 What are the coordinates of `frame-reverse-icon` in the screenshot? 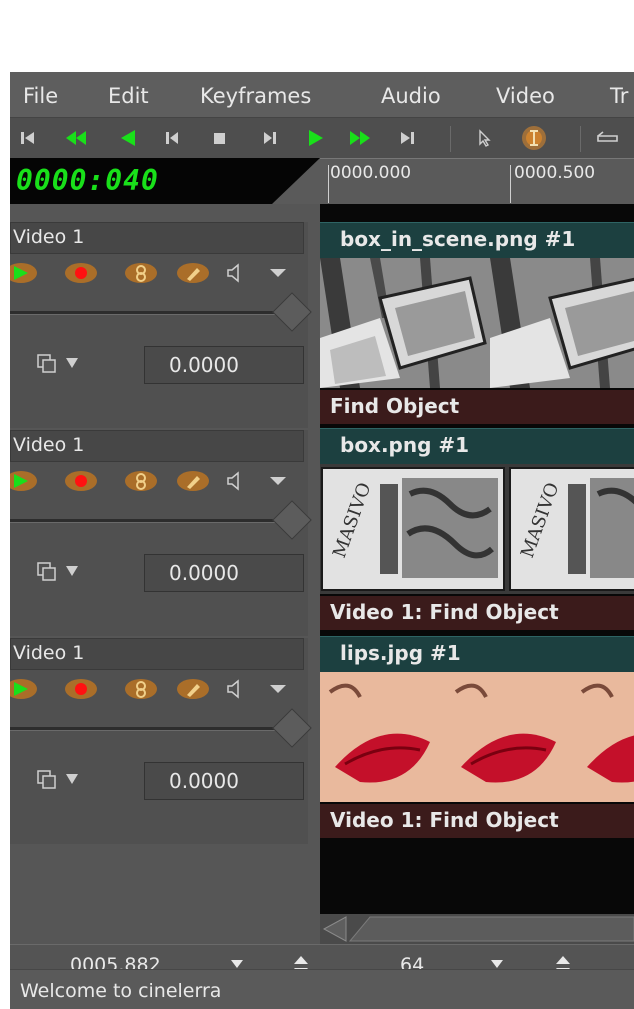 It's located at (172, 138).